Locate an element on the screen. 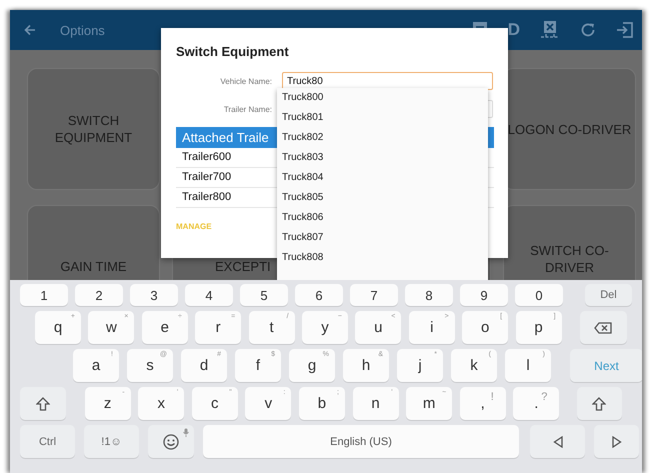 The image size is (652, 473). key-label: w is located at coordinates (111, 327).